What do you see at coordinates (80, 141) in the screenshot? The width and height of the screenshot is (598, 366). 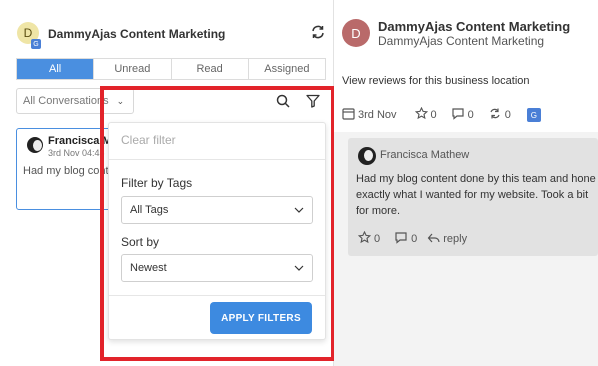 I see `conversation-name: Francisca M` at bounding box center [80, 141].